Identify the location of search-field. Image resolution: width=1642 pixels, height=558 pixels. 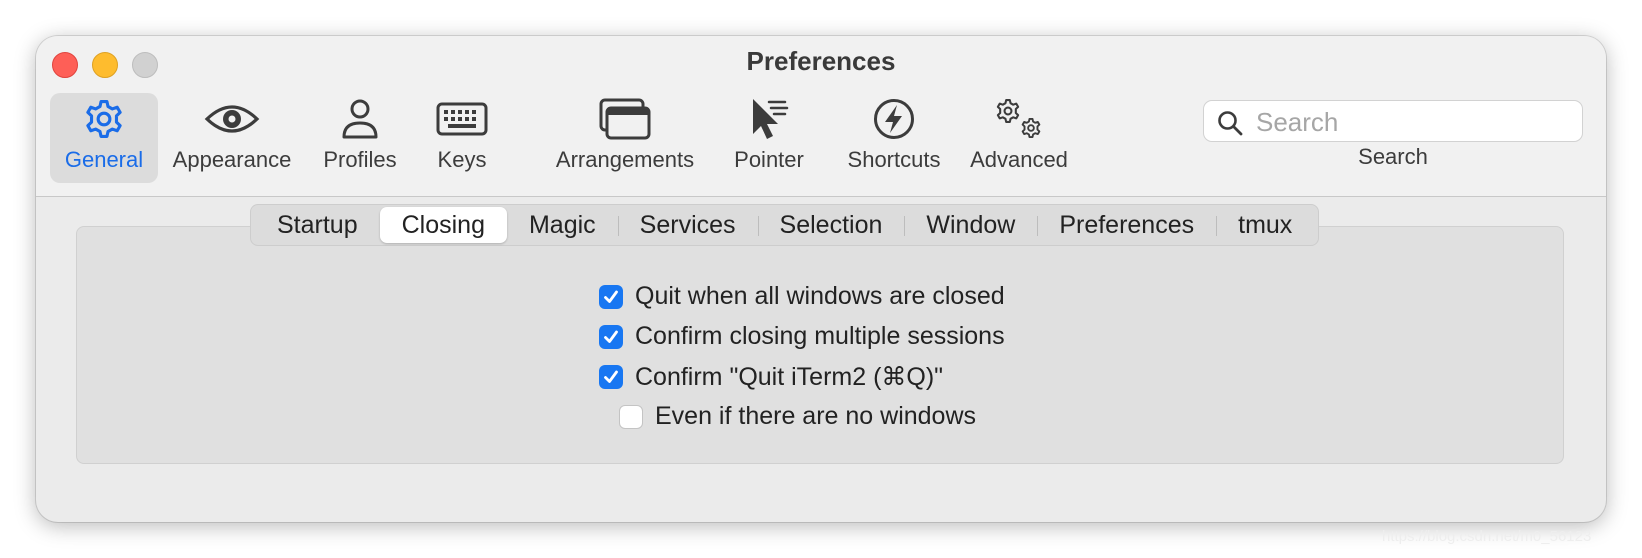
(1393, 121).